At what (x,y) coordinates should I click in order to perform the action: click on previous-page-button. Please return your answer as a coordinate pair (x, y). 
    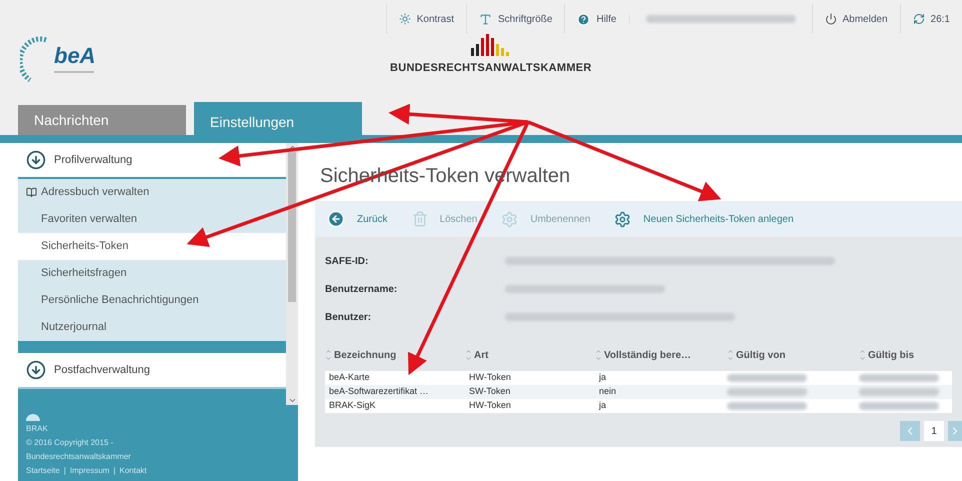
    Looking at the image, I should click on (910, 431).